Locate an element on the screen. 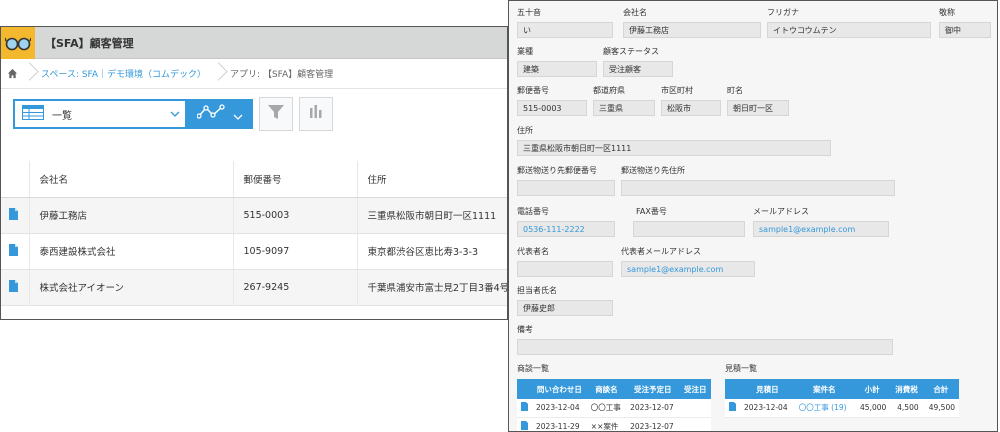  field-representative-email: 代表者メールアドレス sample1@example.com is located at coordinates (688, 261).